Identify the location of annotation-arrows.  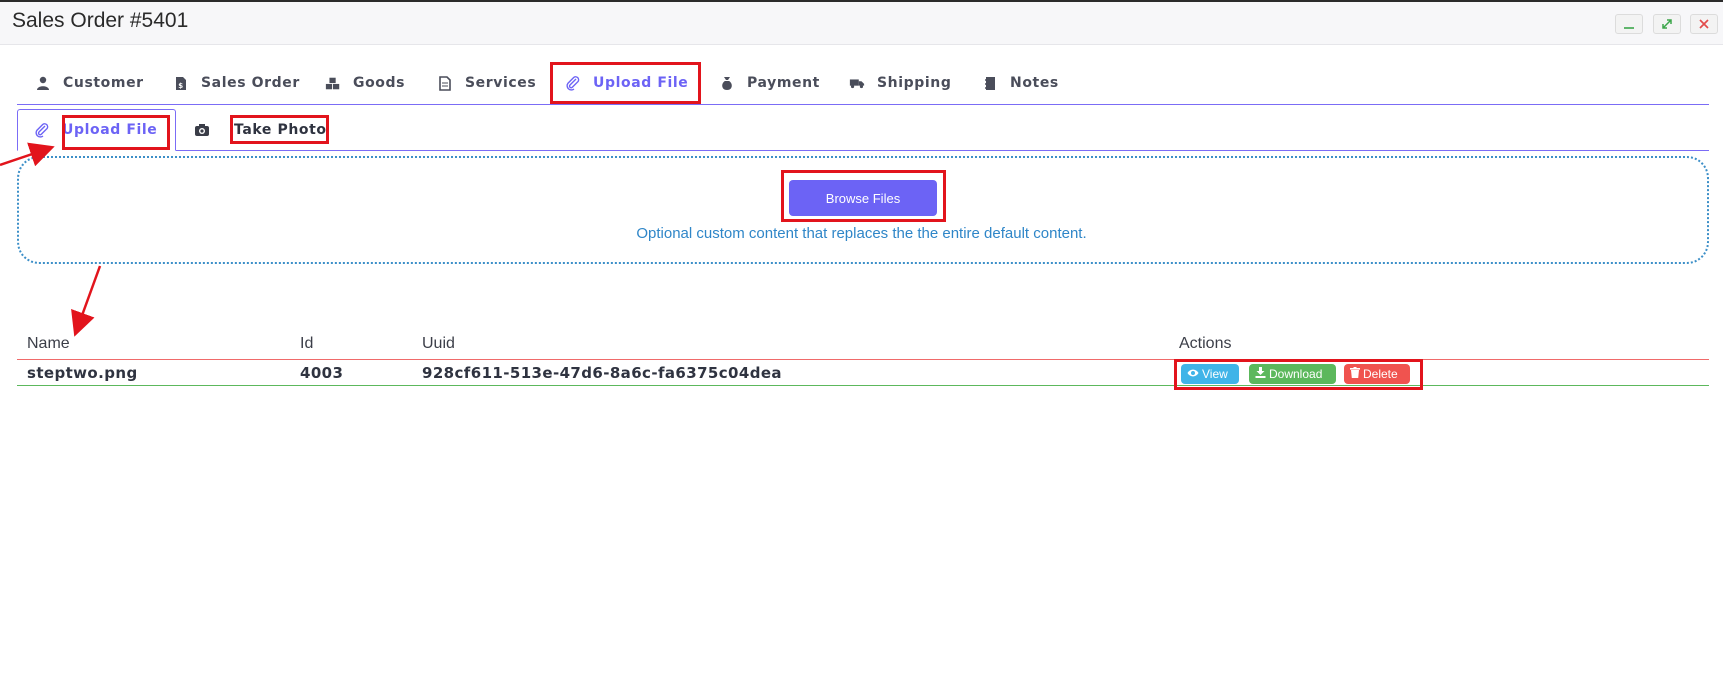
(51, 239).